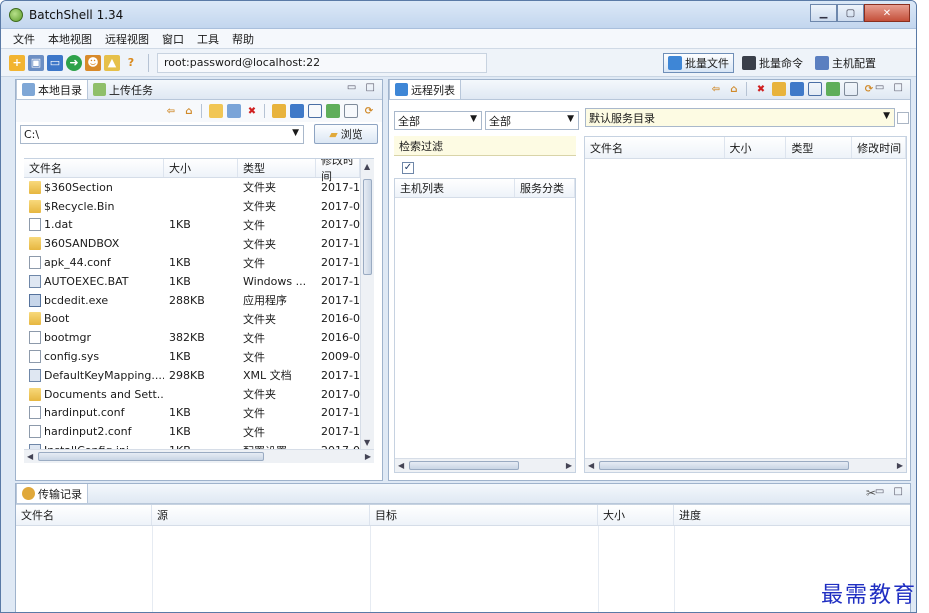 The image size is (929, 613). I want to click on add-host-icon: +, so click(17, 62).